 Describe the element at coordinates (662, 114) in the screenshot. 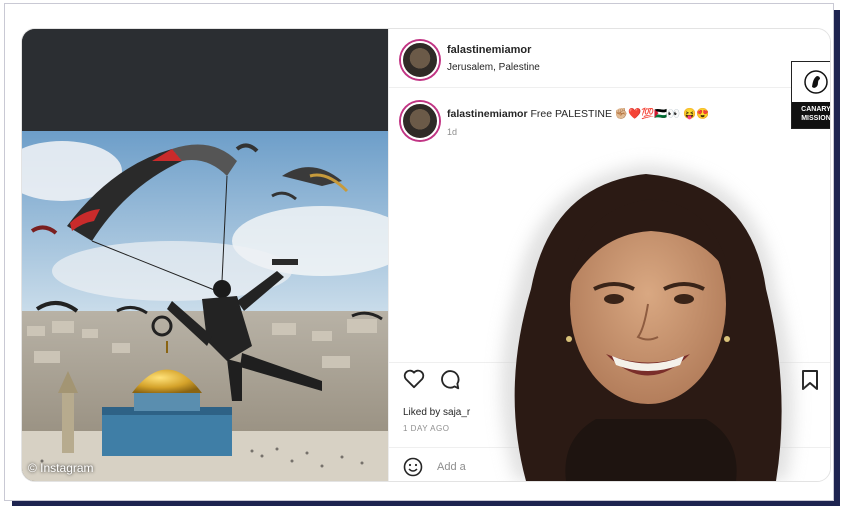

I see `caption-emojis: ✊🏼❤️💯🇵🇸👀 😝😍` at that location.